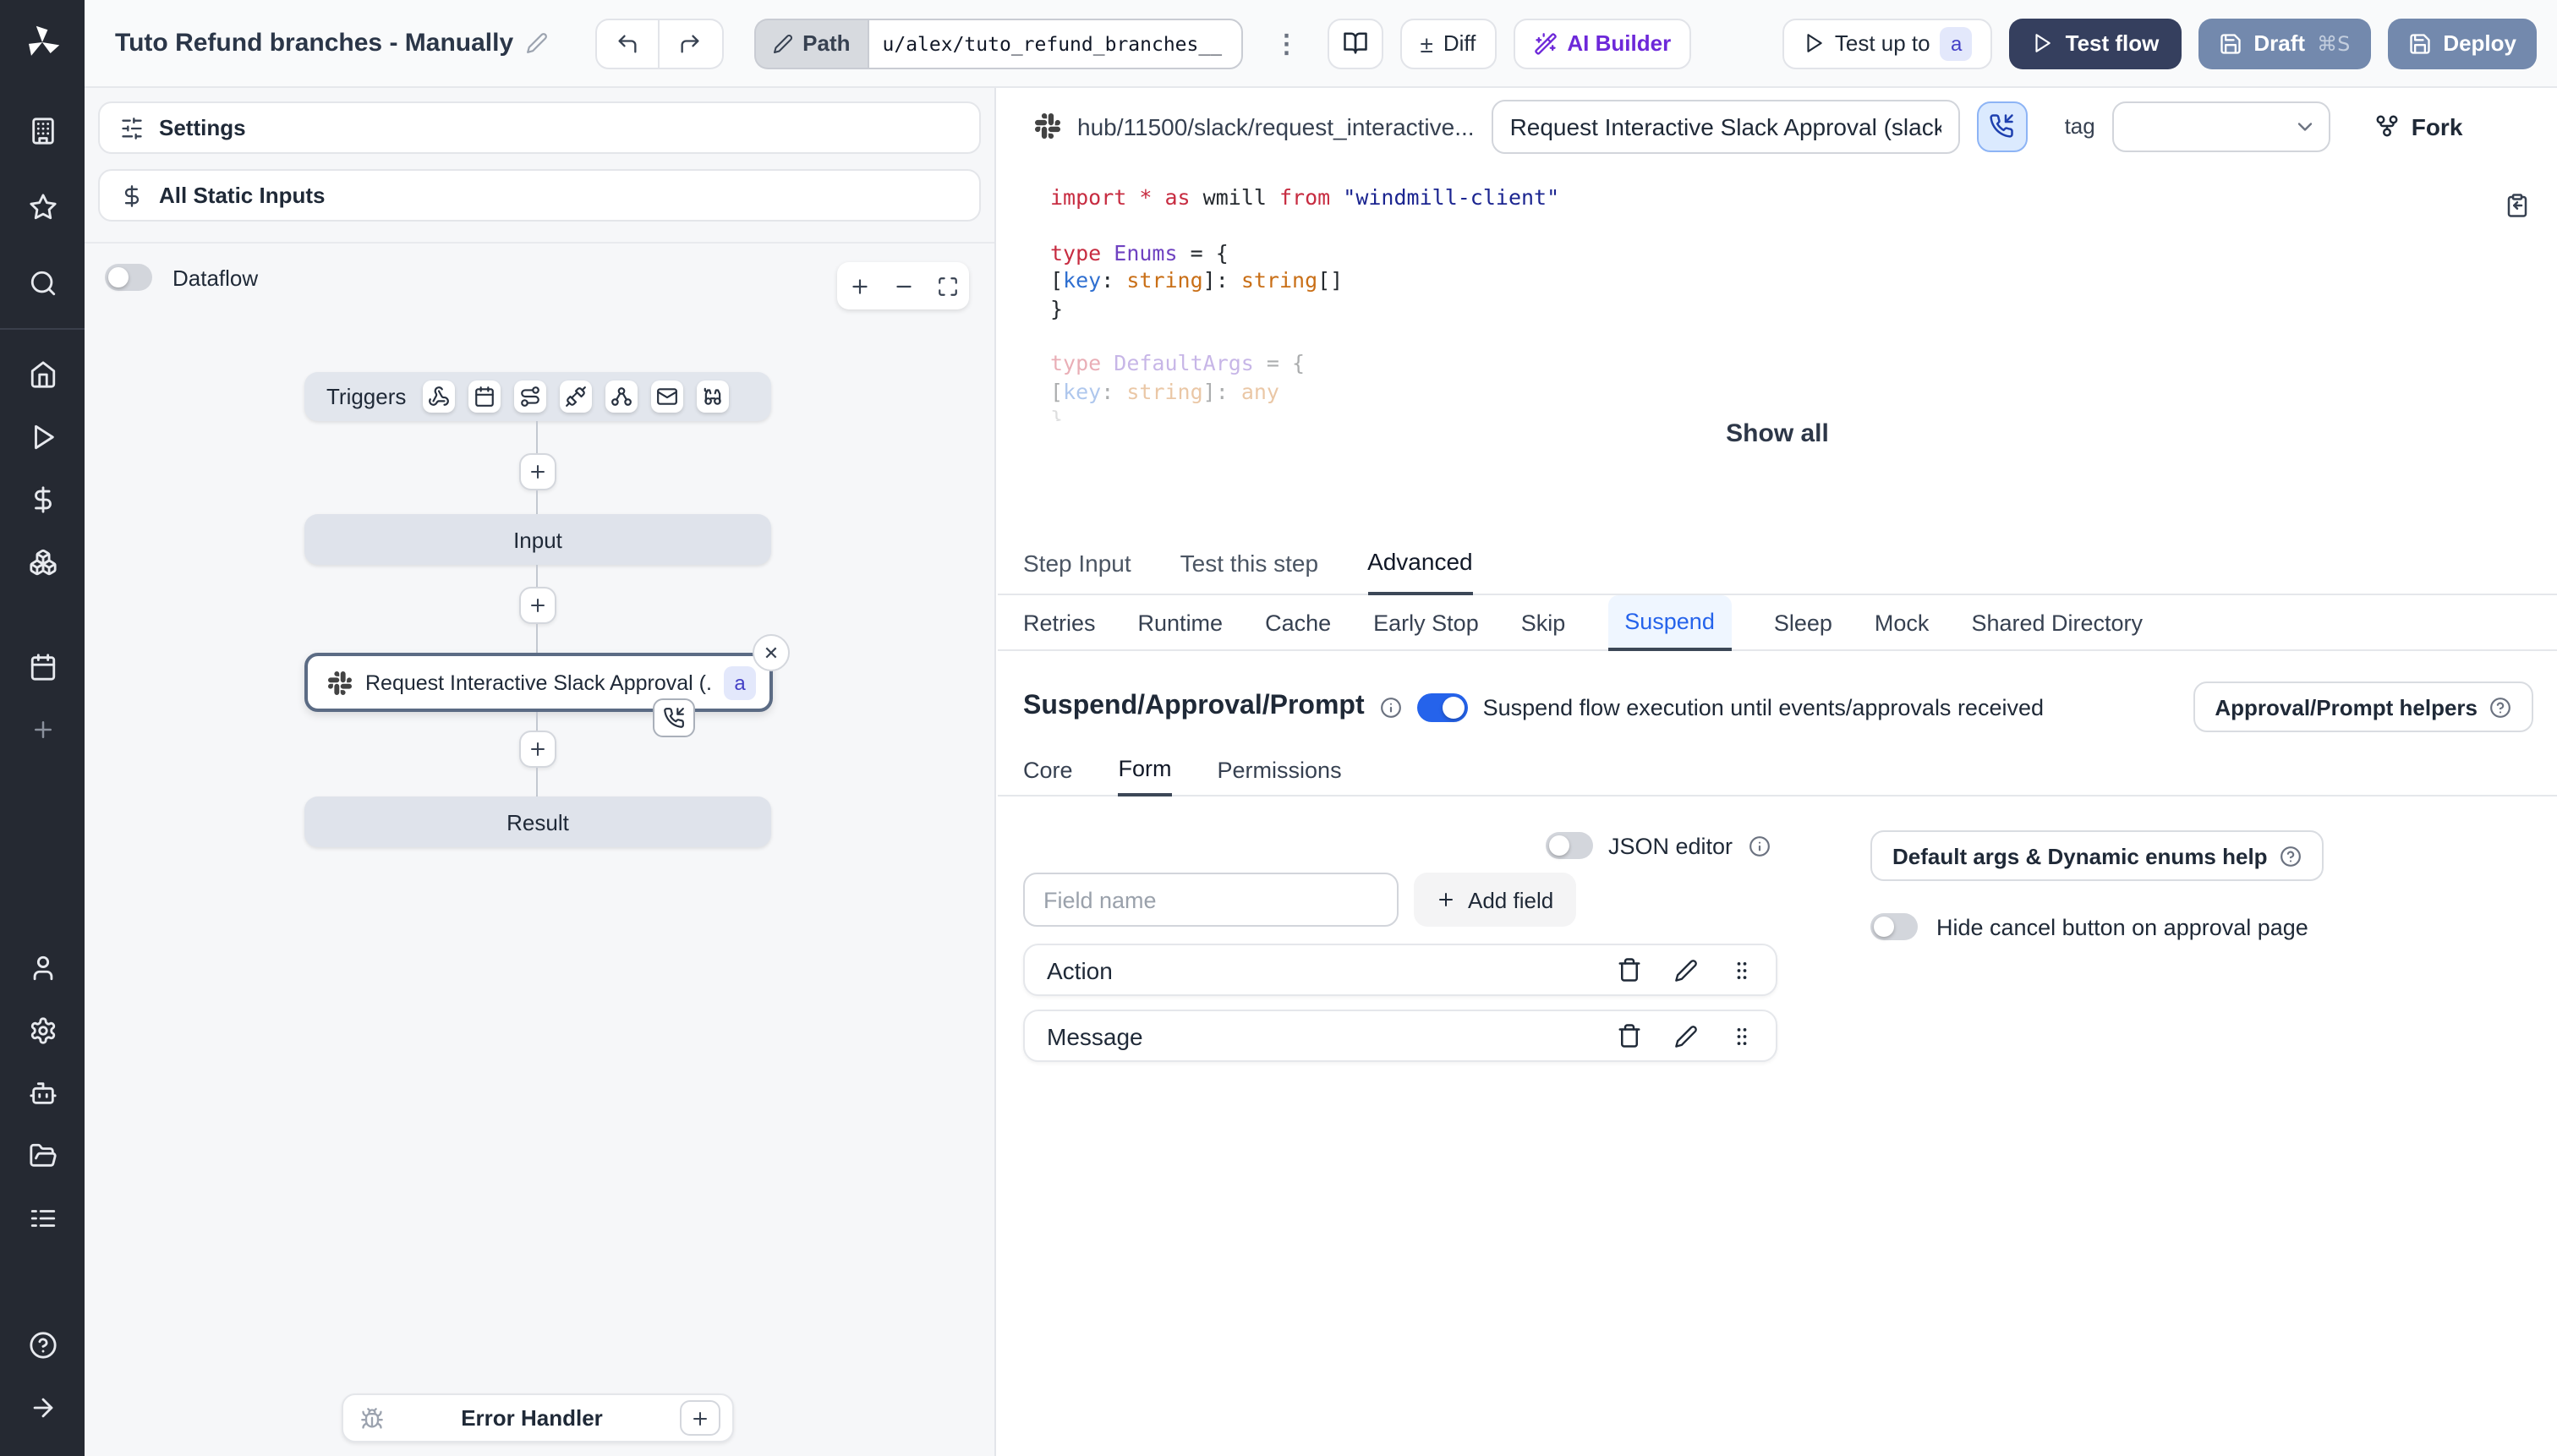 Image resolution: width=2557 pixels, height=1456 pixels. I want to click on schedules-calendar-icon, so click(42, 667).